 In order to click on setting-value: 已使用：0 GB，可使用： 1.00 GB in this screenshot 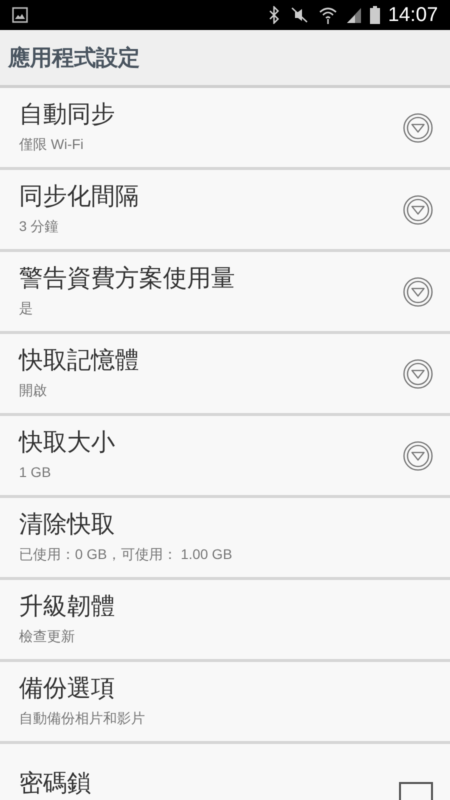, I will do `click(126, 554)`.